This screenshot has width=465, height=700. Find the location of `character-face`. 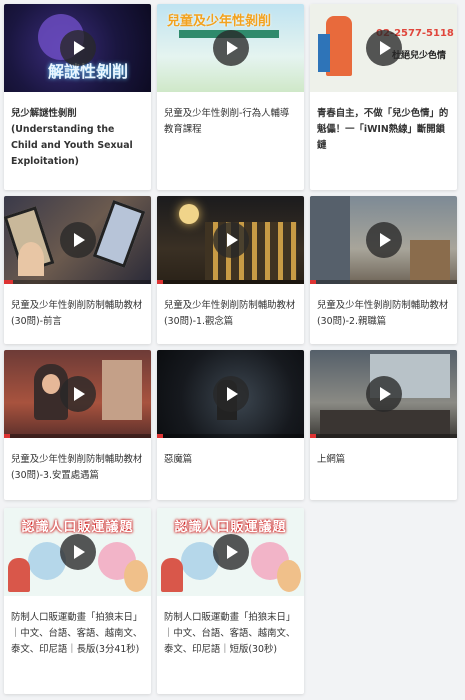

character-face is located at coordinates (51, 384).